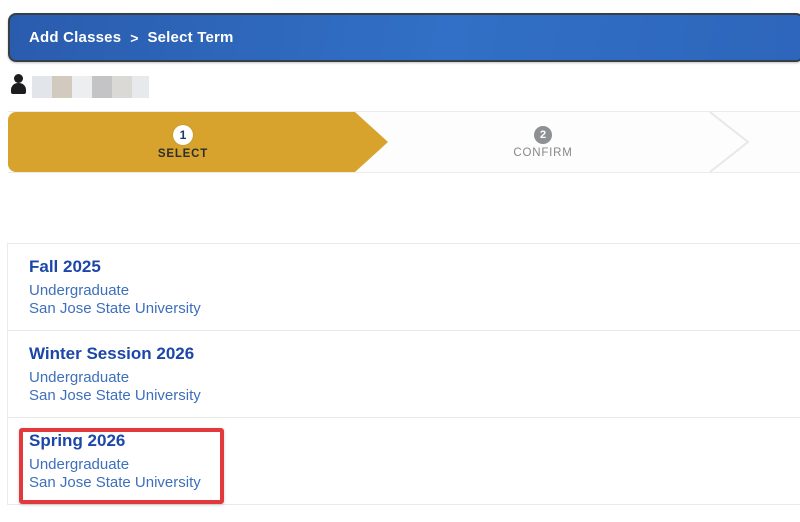 This screenshot has height=522, width=800. Describe the element at coordinates (543, 152) in the screenshot. I see `step-confirm-label: CONFIRM` at that location.